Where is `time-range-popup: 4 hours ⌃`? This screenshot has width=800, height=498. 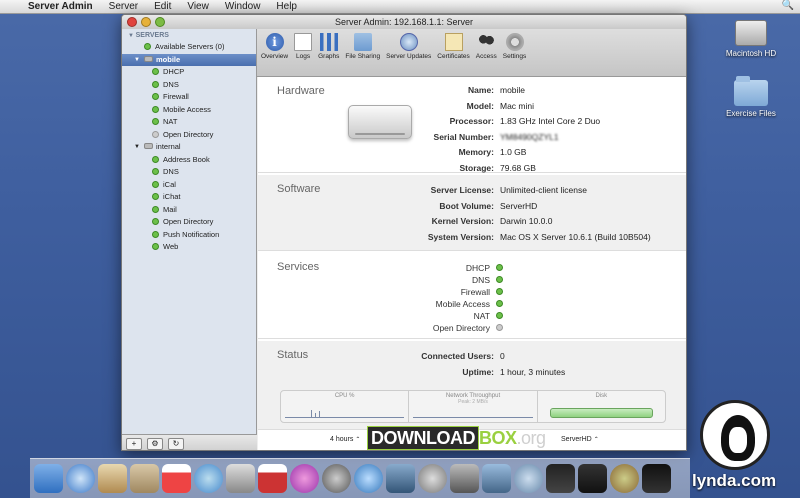 time-range-popup: 4 hours ⌃ is located at coordinates (345, 439).